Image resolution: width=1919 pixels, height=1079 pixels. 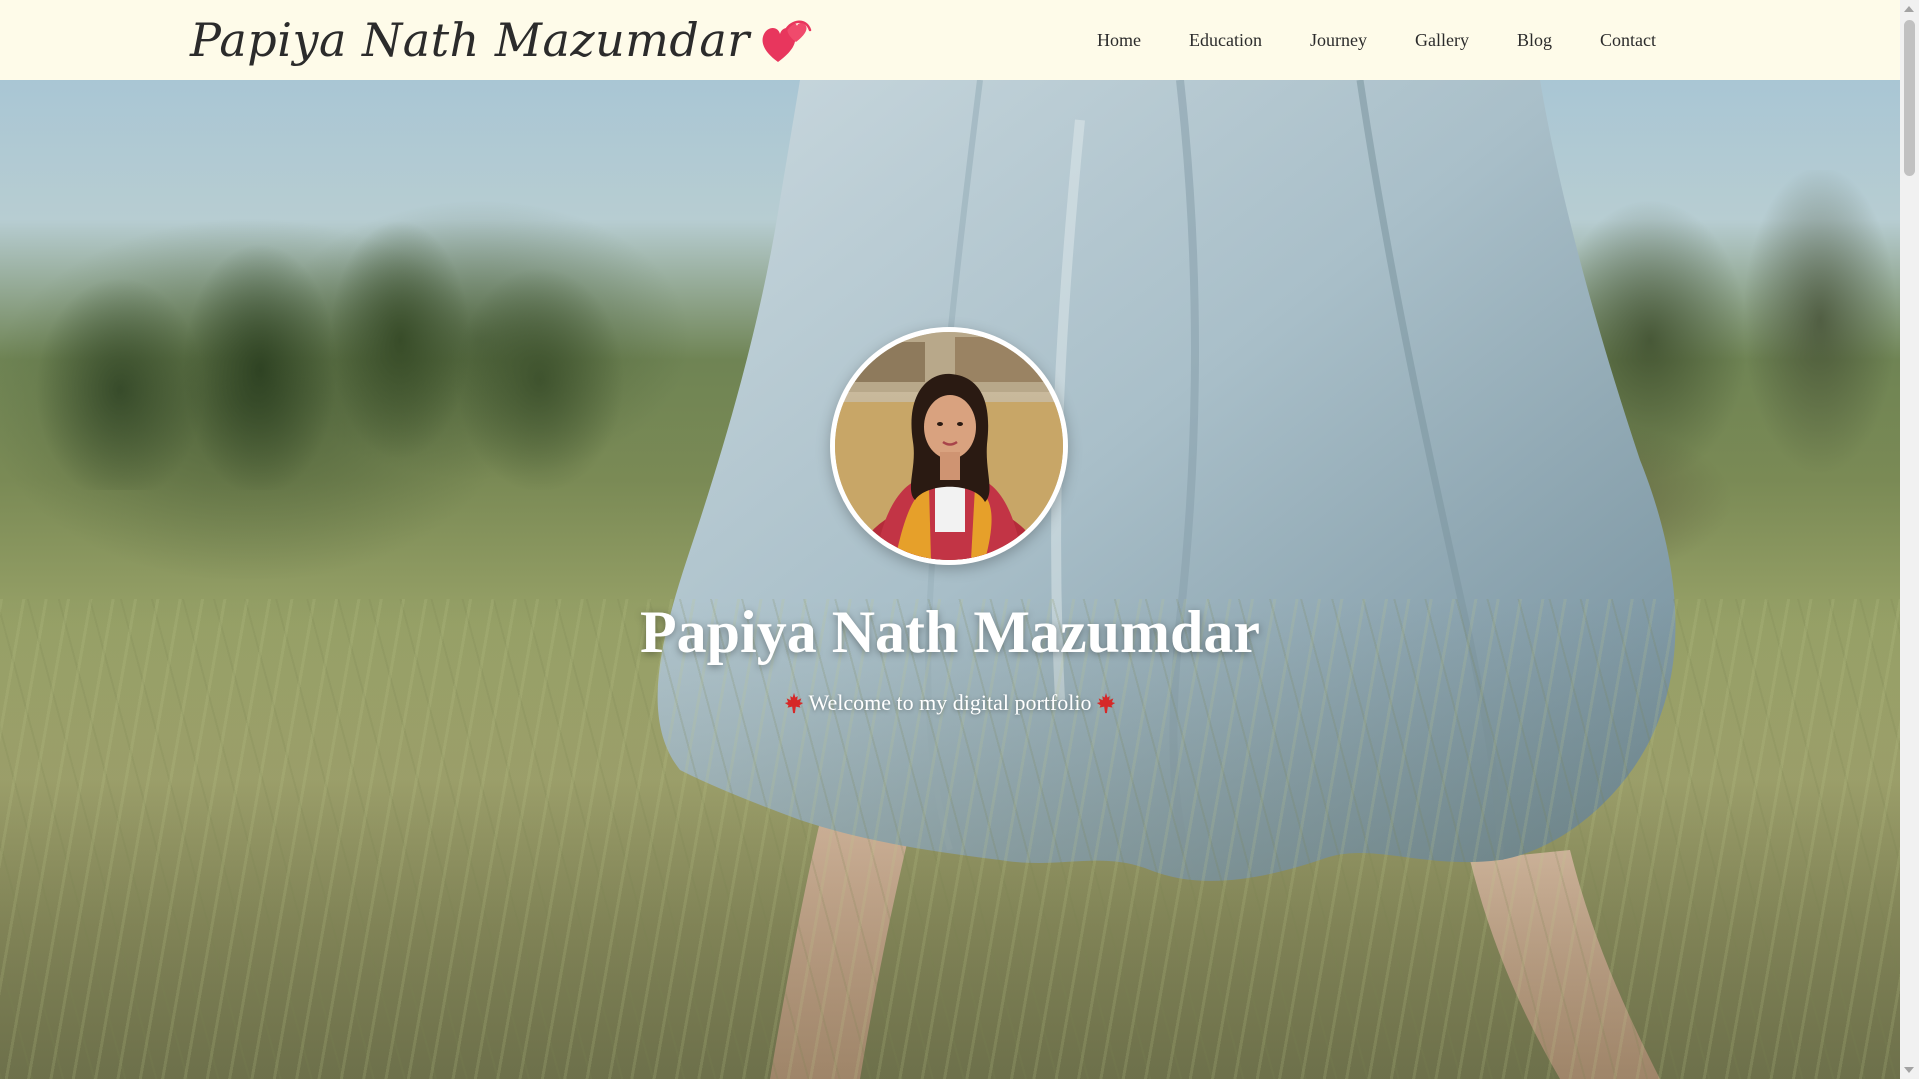 What do you see at coordinates (1119, 40) in the screenshot?
I see `nav-home: Home` at bounding box center [1119, 40].